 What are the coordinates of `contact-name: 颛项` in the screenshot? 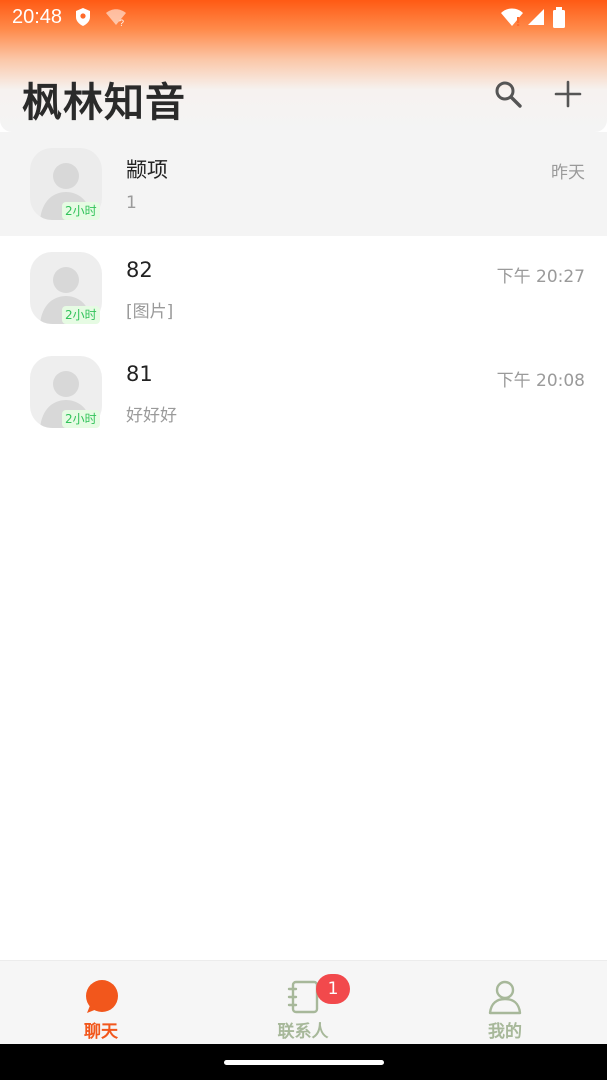 It's located at (147, 170).